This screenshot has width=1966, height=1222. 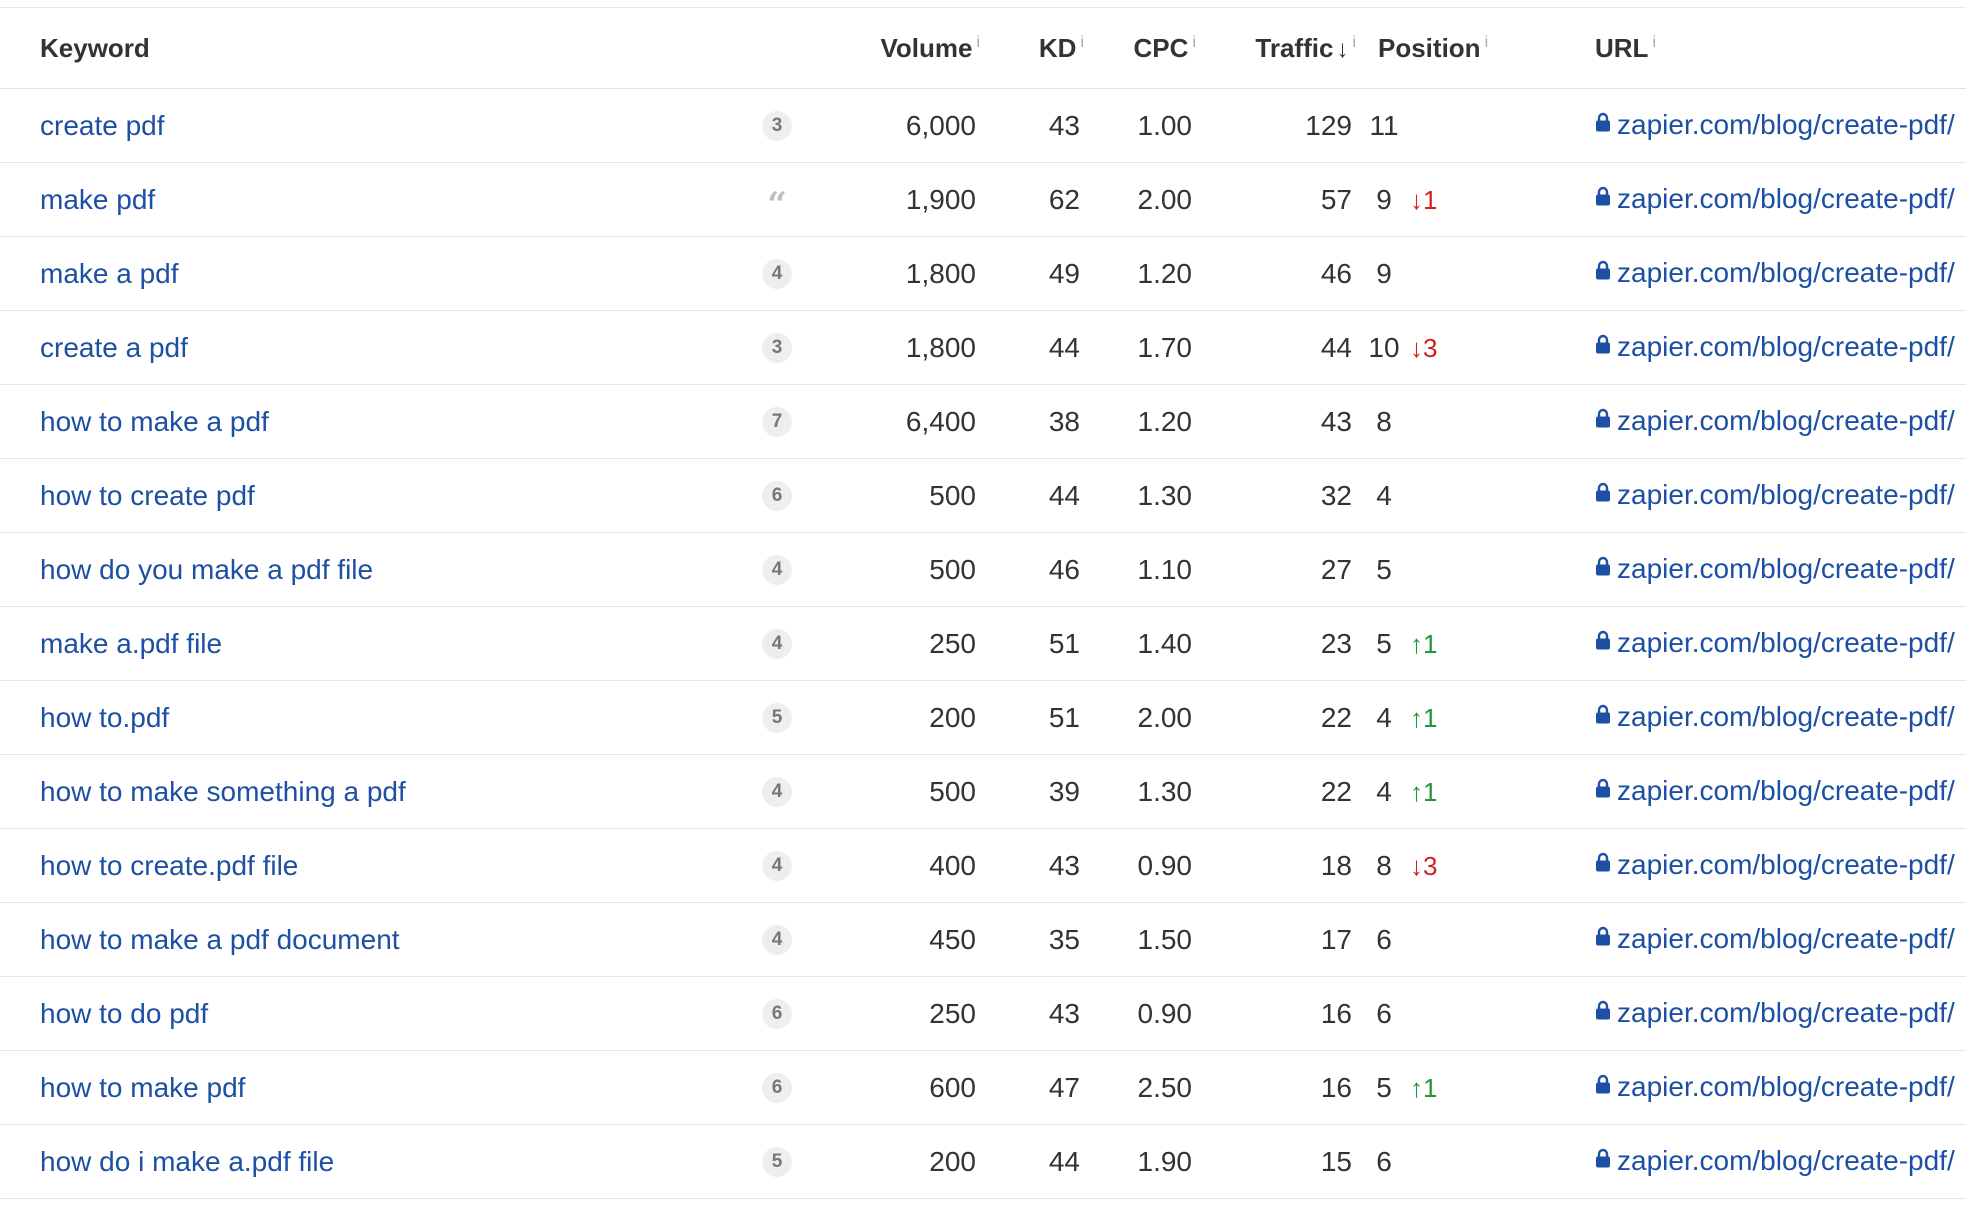 What do you see at coordinates (1453, 347) in the screenshot?
I see `position-cell: 10 ↓3` at bounding box center [1453, 347].